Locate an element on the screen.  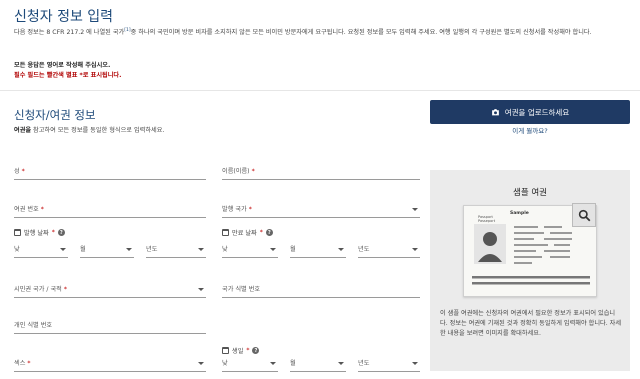
citizenship-label: 시민권 국가 / 국적 is located at coordinates (38, 289).